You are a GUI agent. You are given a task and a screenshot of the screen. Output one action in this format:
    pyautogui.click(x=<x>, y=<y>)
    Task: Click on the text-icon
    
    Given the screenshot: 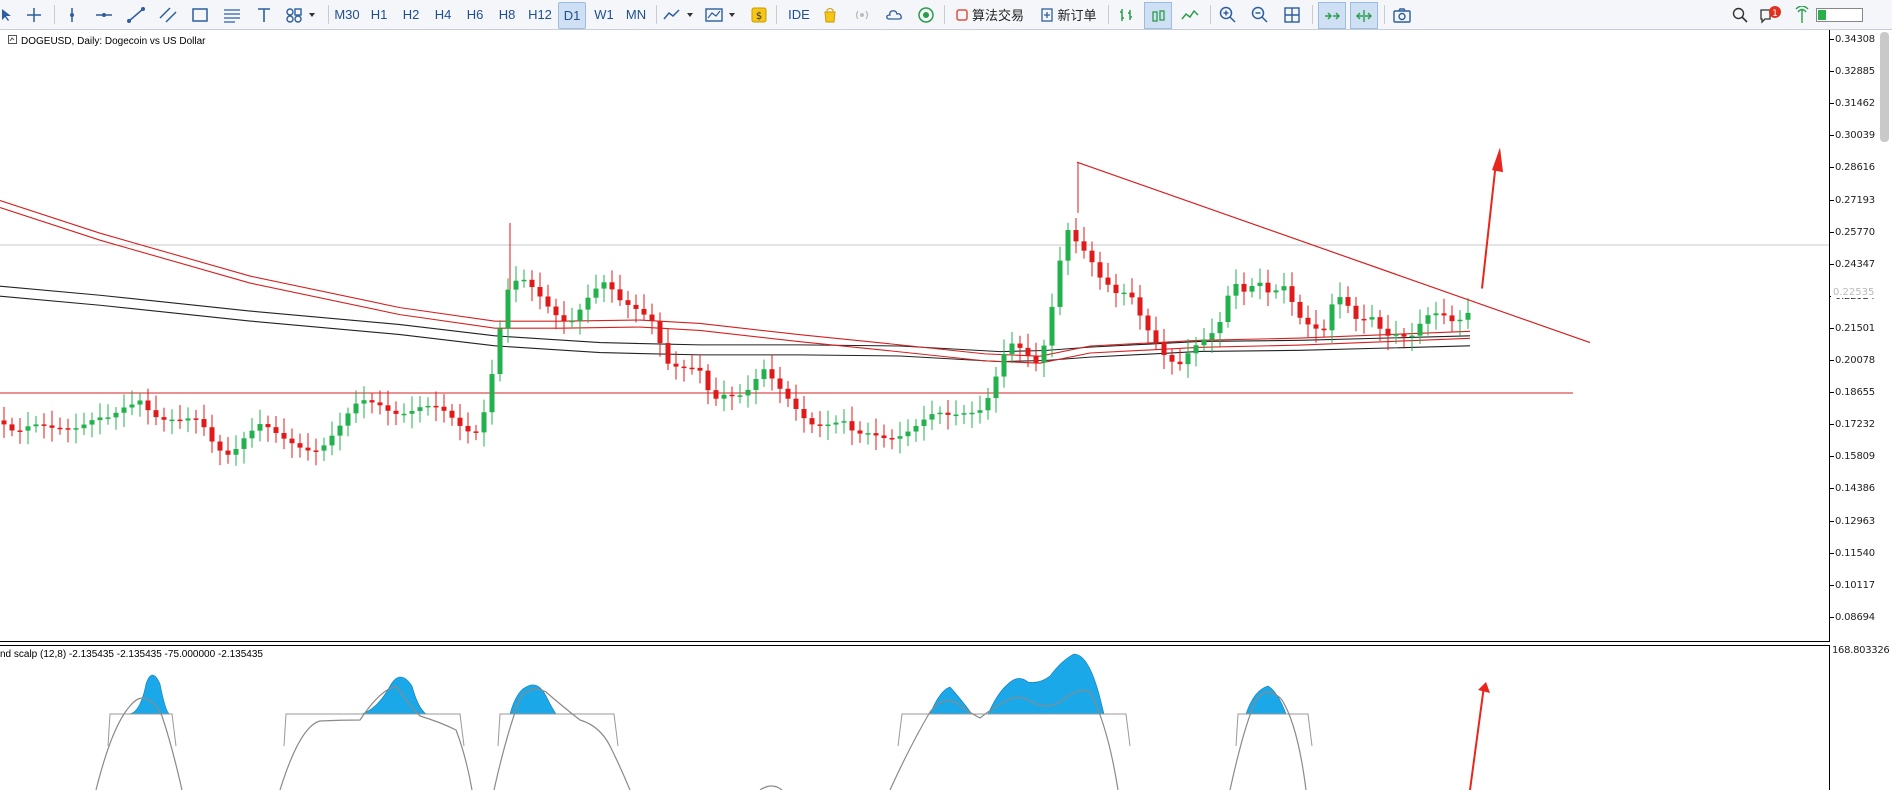 What is the action you would take?
    pyautogui.click(x=264, y=14)
    